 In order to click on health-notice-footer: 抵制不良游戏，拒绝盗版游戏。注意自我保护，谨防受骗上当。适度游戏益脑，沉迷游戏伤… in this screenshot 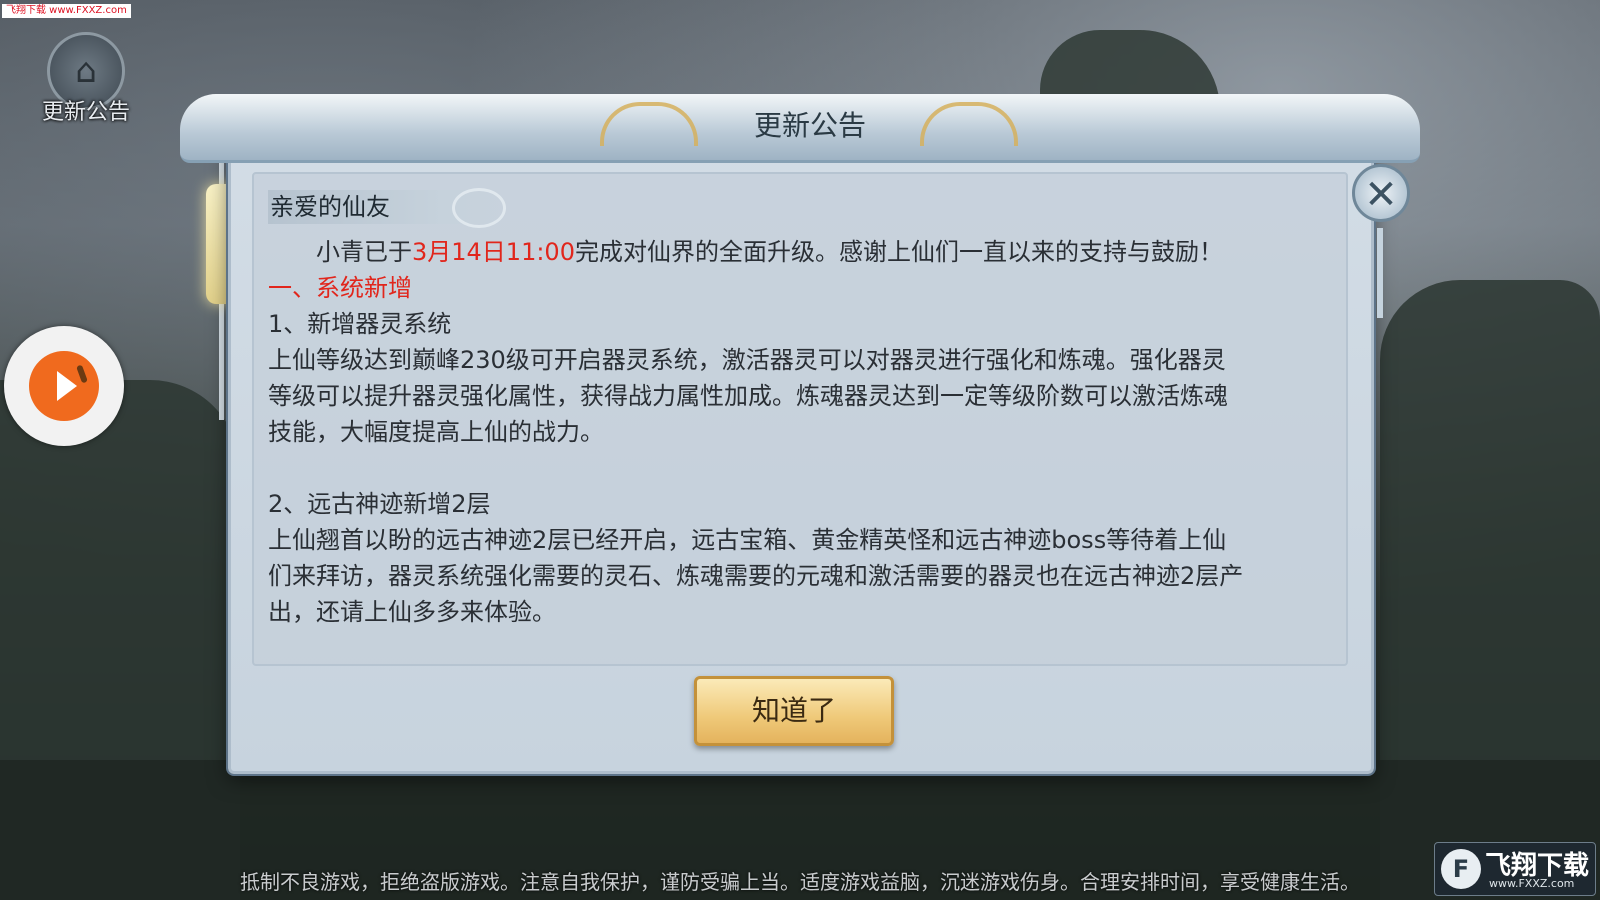, I will do `click(800, 882)`.